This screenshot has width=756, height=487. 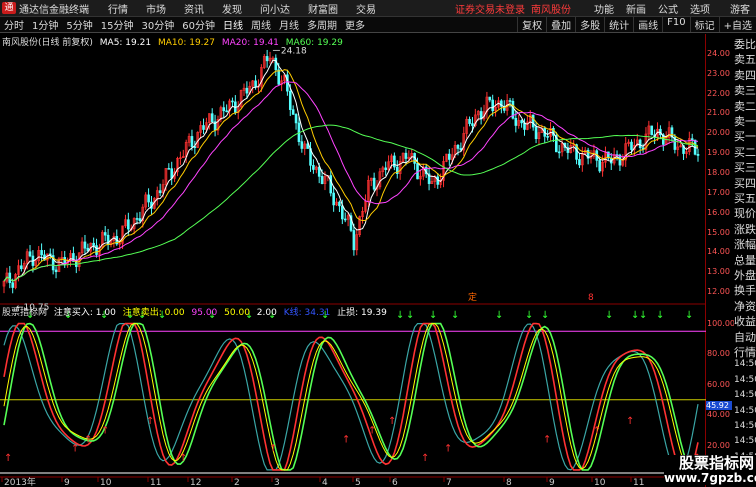 I want to click on menu-item-news: 资讯, so click(x=194, y=8).